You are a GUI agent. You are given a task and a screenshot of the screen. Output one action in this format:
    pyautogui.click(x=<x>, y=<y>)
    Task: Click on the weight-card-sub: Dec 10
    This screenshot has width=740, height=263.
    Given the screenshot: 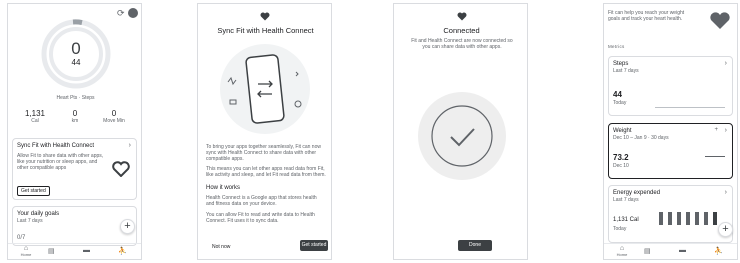 What is the action you would take?
    pyautogui.click(x=621, y=166)
    